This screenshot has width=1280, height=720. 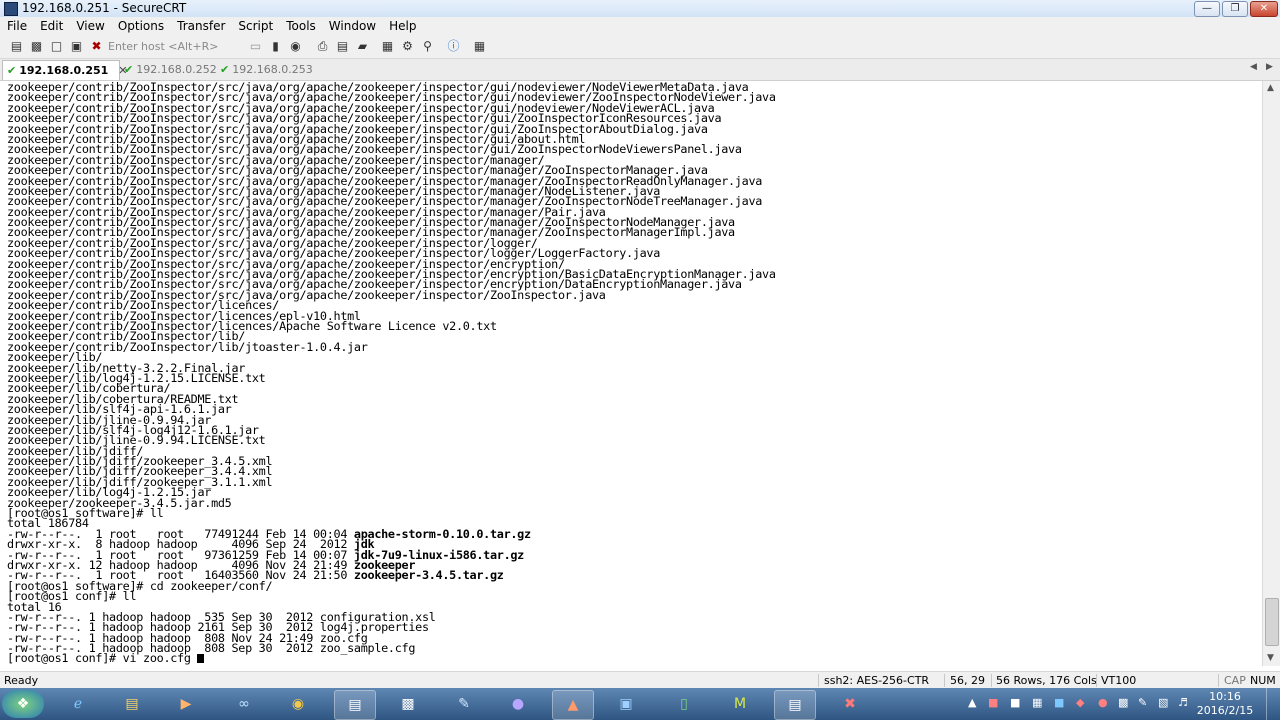 What do you see at coordinates (275, 46) in the screenshot?
I see `paste-icon: ▮` at bounding box center [275, 46].